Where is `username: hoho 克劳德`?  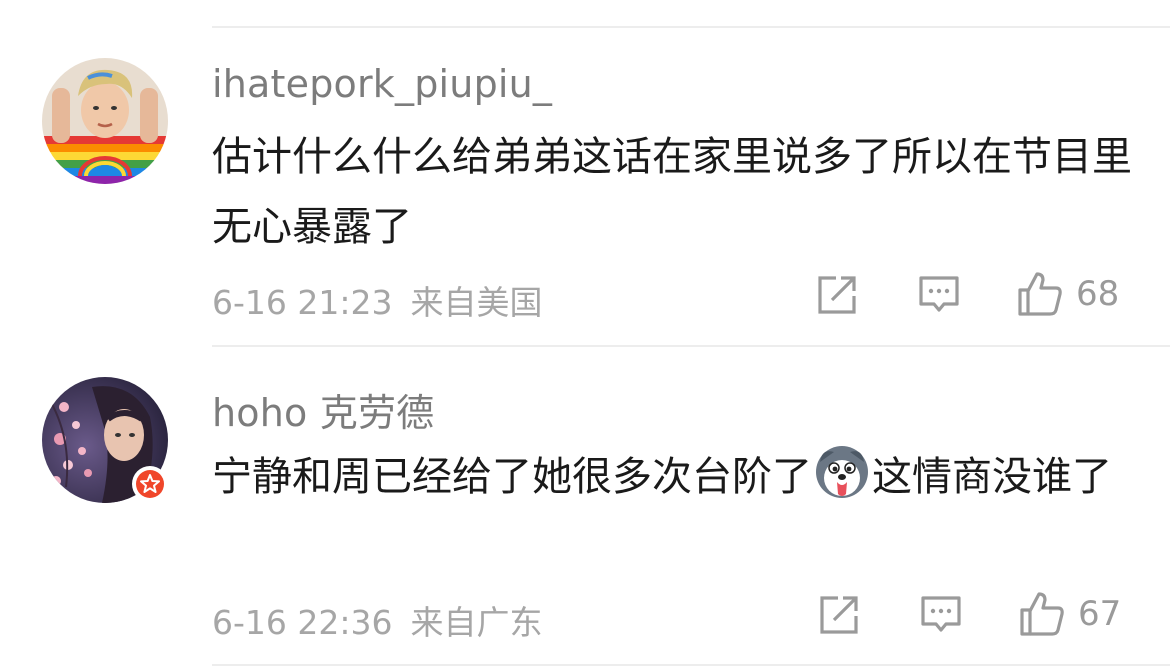 username: hoho 克劳德 is located at coordinates (323, 409).